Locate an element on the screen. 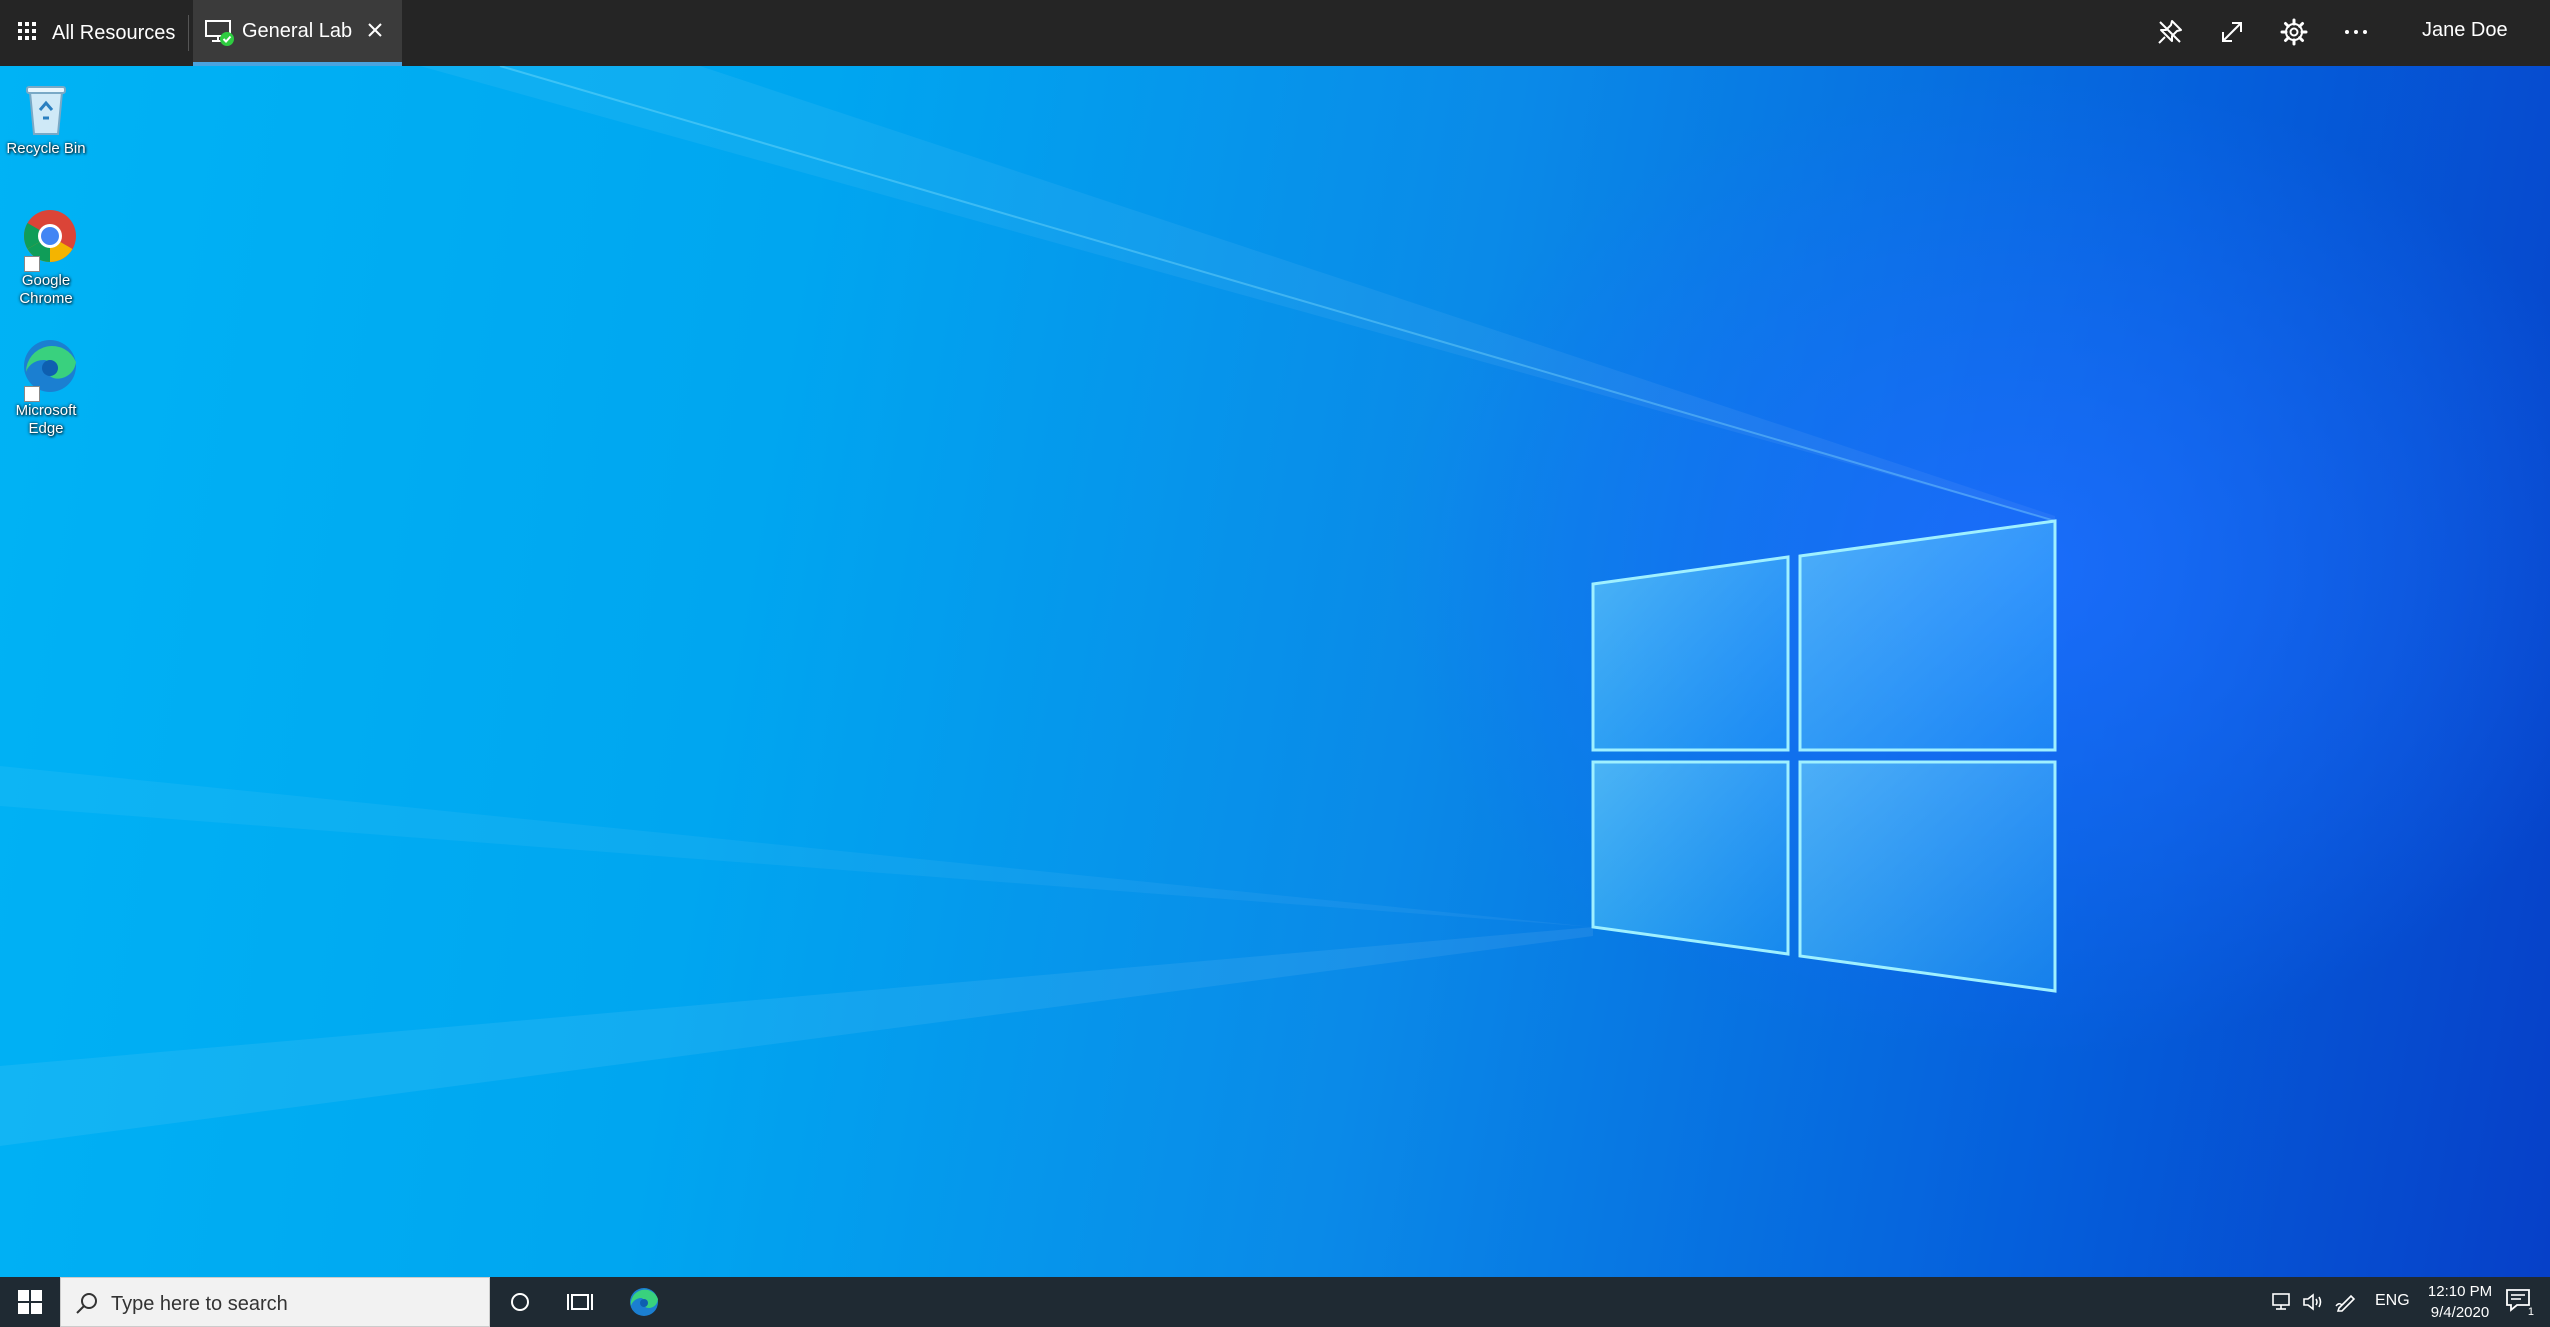 The width and height of the screenshot is (2550, 1327). taskbar-clock: 12:10 PM 9/4/2020 is located at coordinates (2460, 1302).